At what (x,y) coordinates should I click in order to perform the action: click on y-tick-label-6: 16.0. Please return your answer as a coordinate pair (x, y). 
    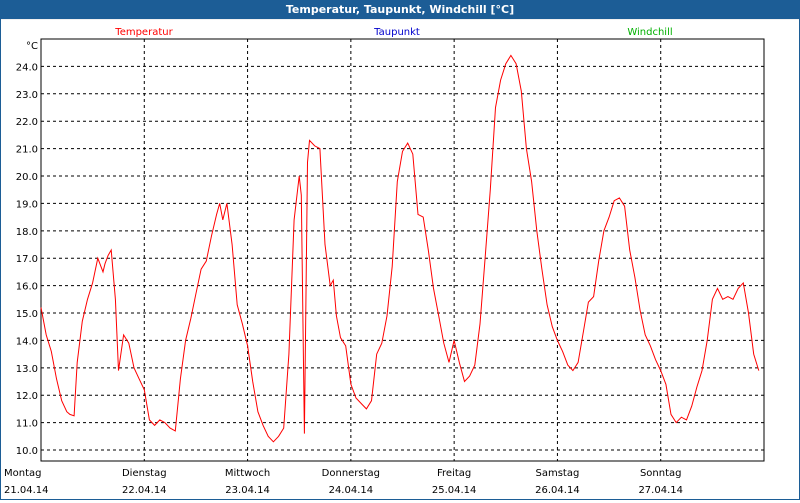
    Looking at the image, I should click on (27, 287).